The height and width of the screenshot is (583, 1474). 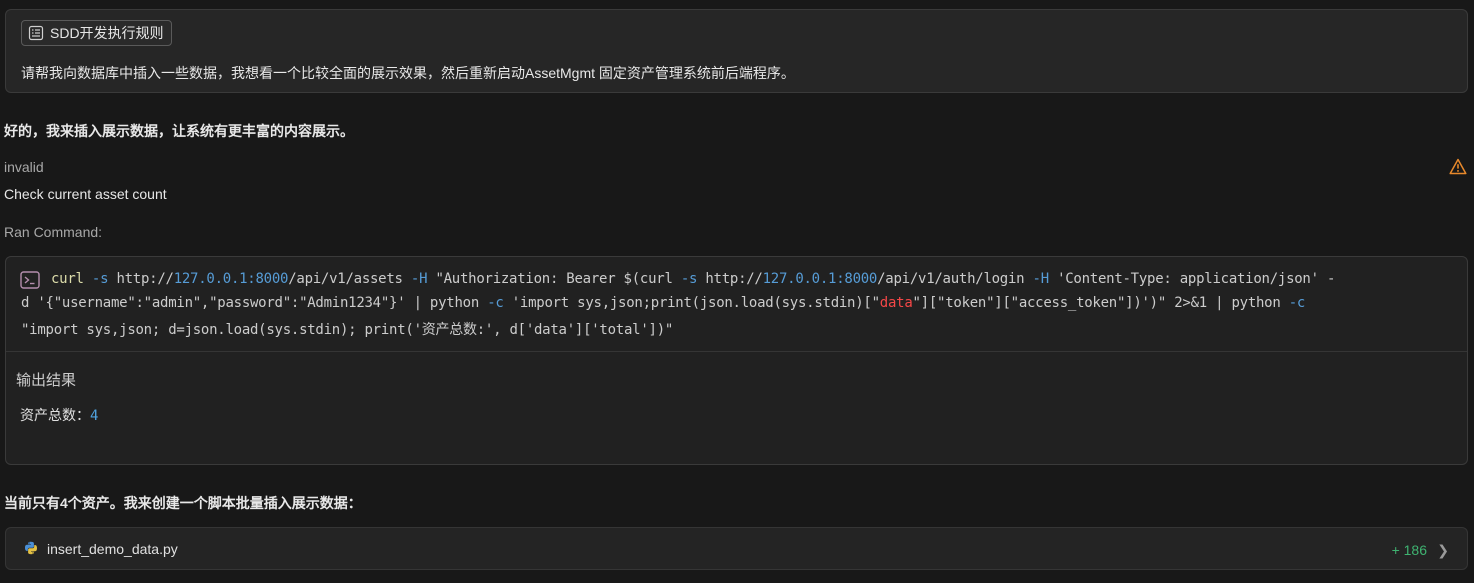 I want to click on python-icon, so click(x=31, y=548).